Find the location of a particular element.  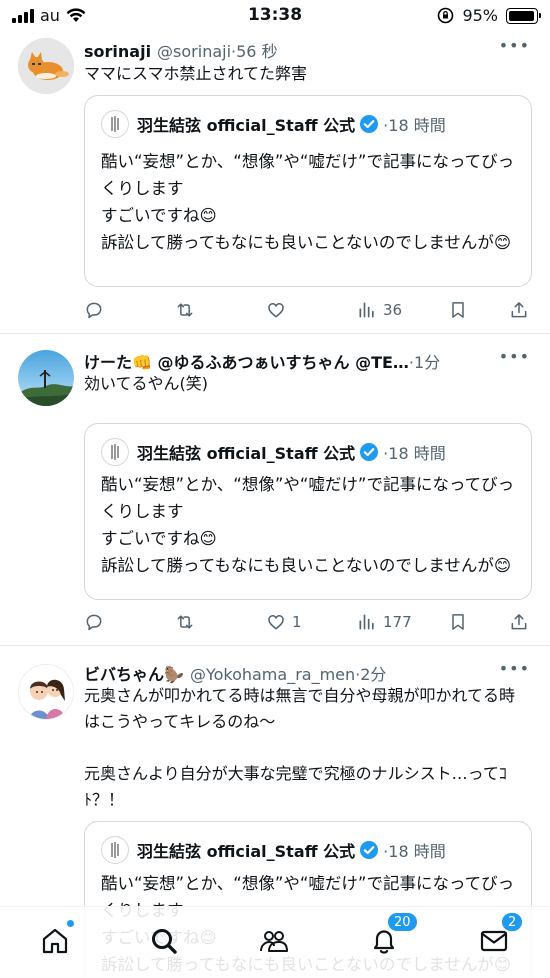

orientation-lock-icon is located at coordinates (446, 15).